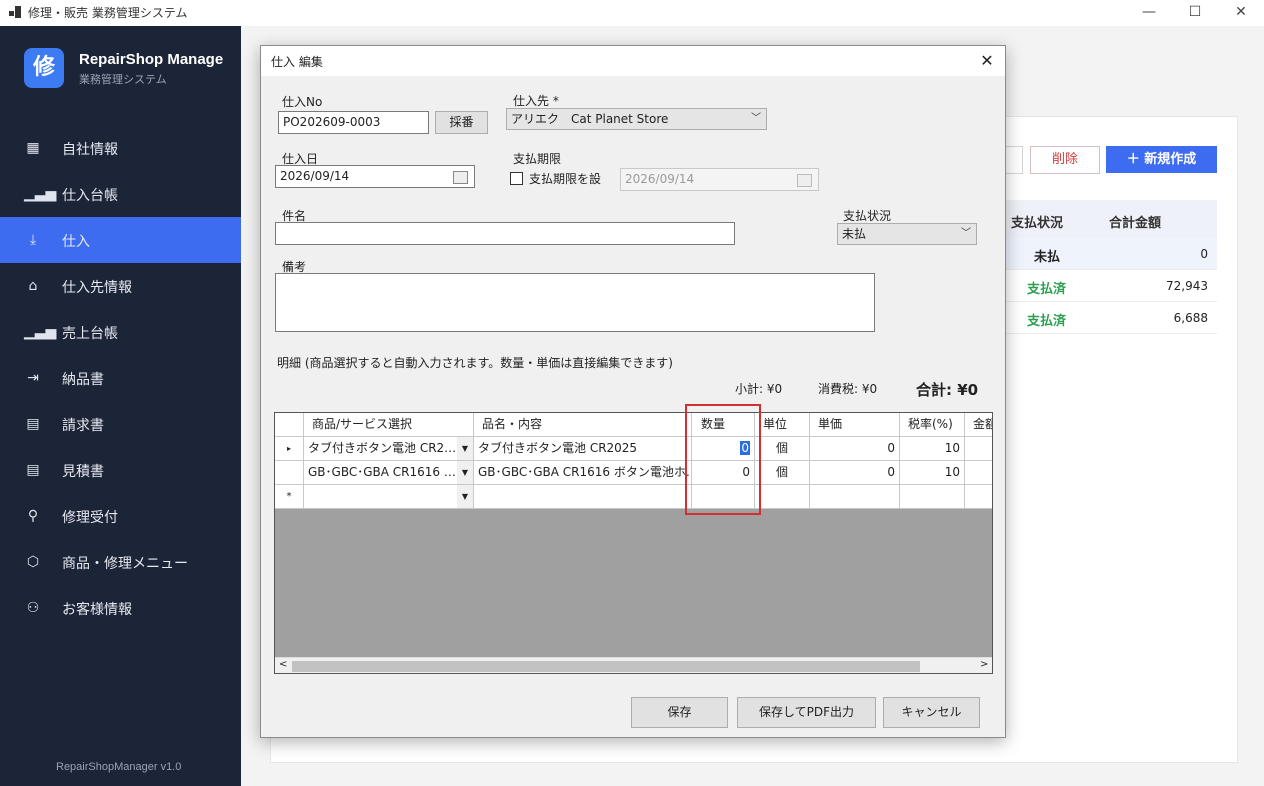 The height and width of the screenshot is (786, 1264). What do you see at coordinates (1111, 318) in the screenshot?
I see `table-row: 支払済 6,688` at bounding box center [1111, 318].